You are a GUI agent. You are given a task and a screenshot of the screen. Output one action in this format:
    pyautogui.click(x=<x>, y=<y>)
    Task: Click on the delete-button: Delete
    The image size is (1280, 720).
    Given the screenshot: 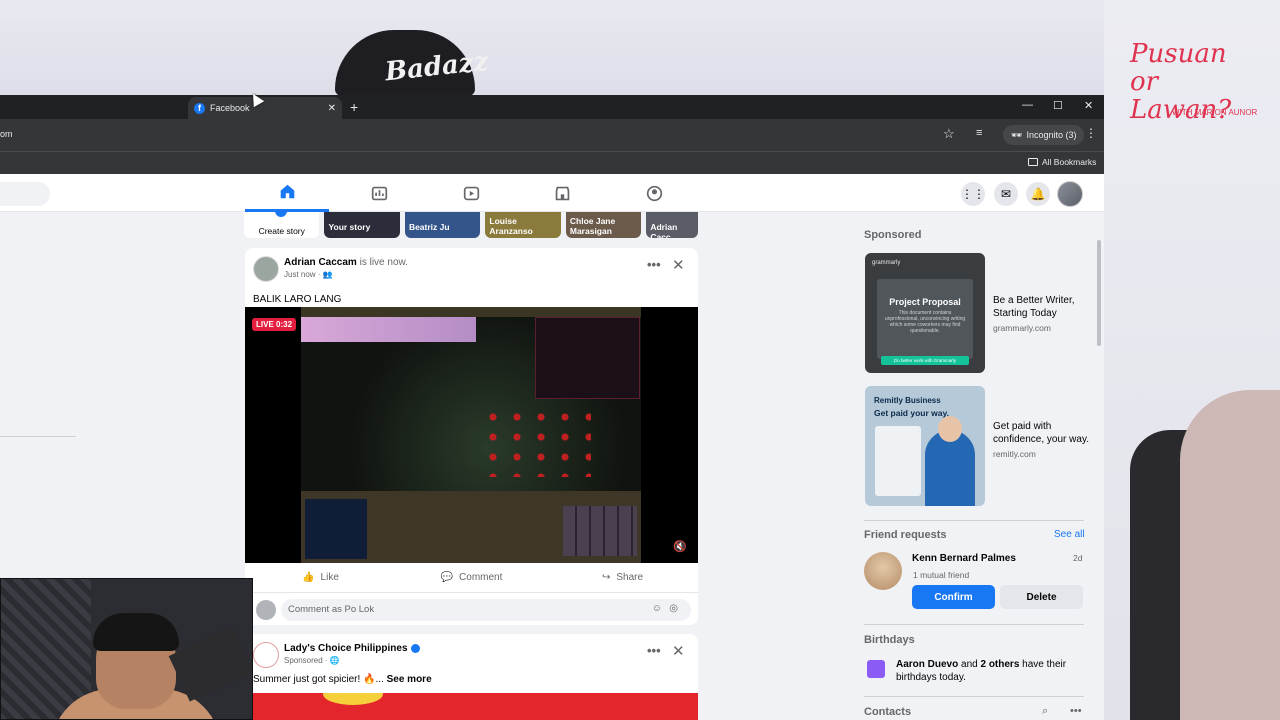 What is the action you would take?
    pyautogui.click(x=1041, y=597)
    